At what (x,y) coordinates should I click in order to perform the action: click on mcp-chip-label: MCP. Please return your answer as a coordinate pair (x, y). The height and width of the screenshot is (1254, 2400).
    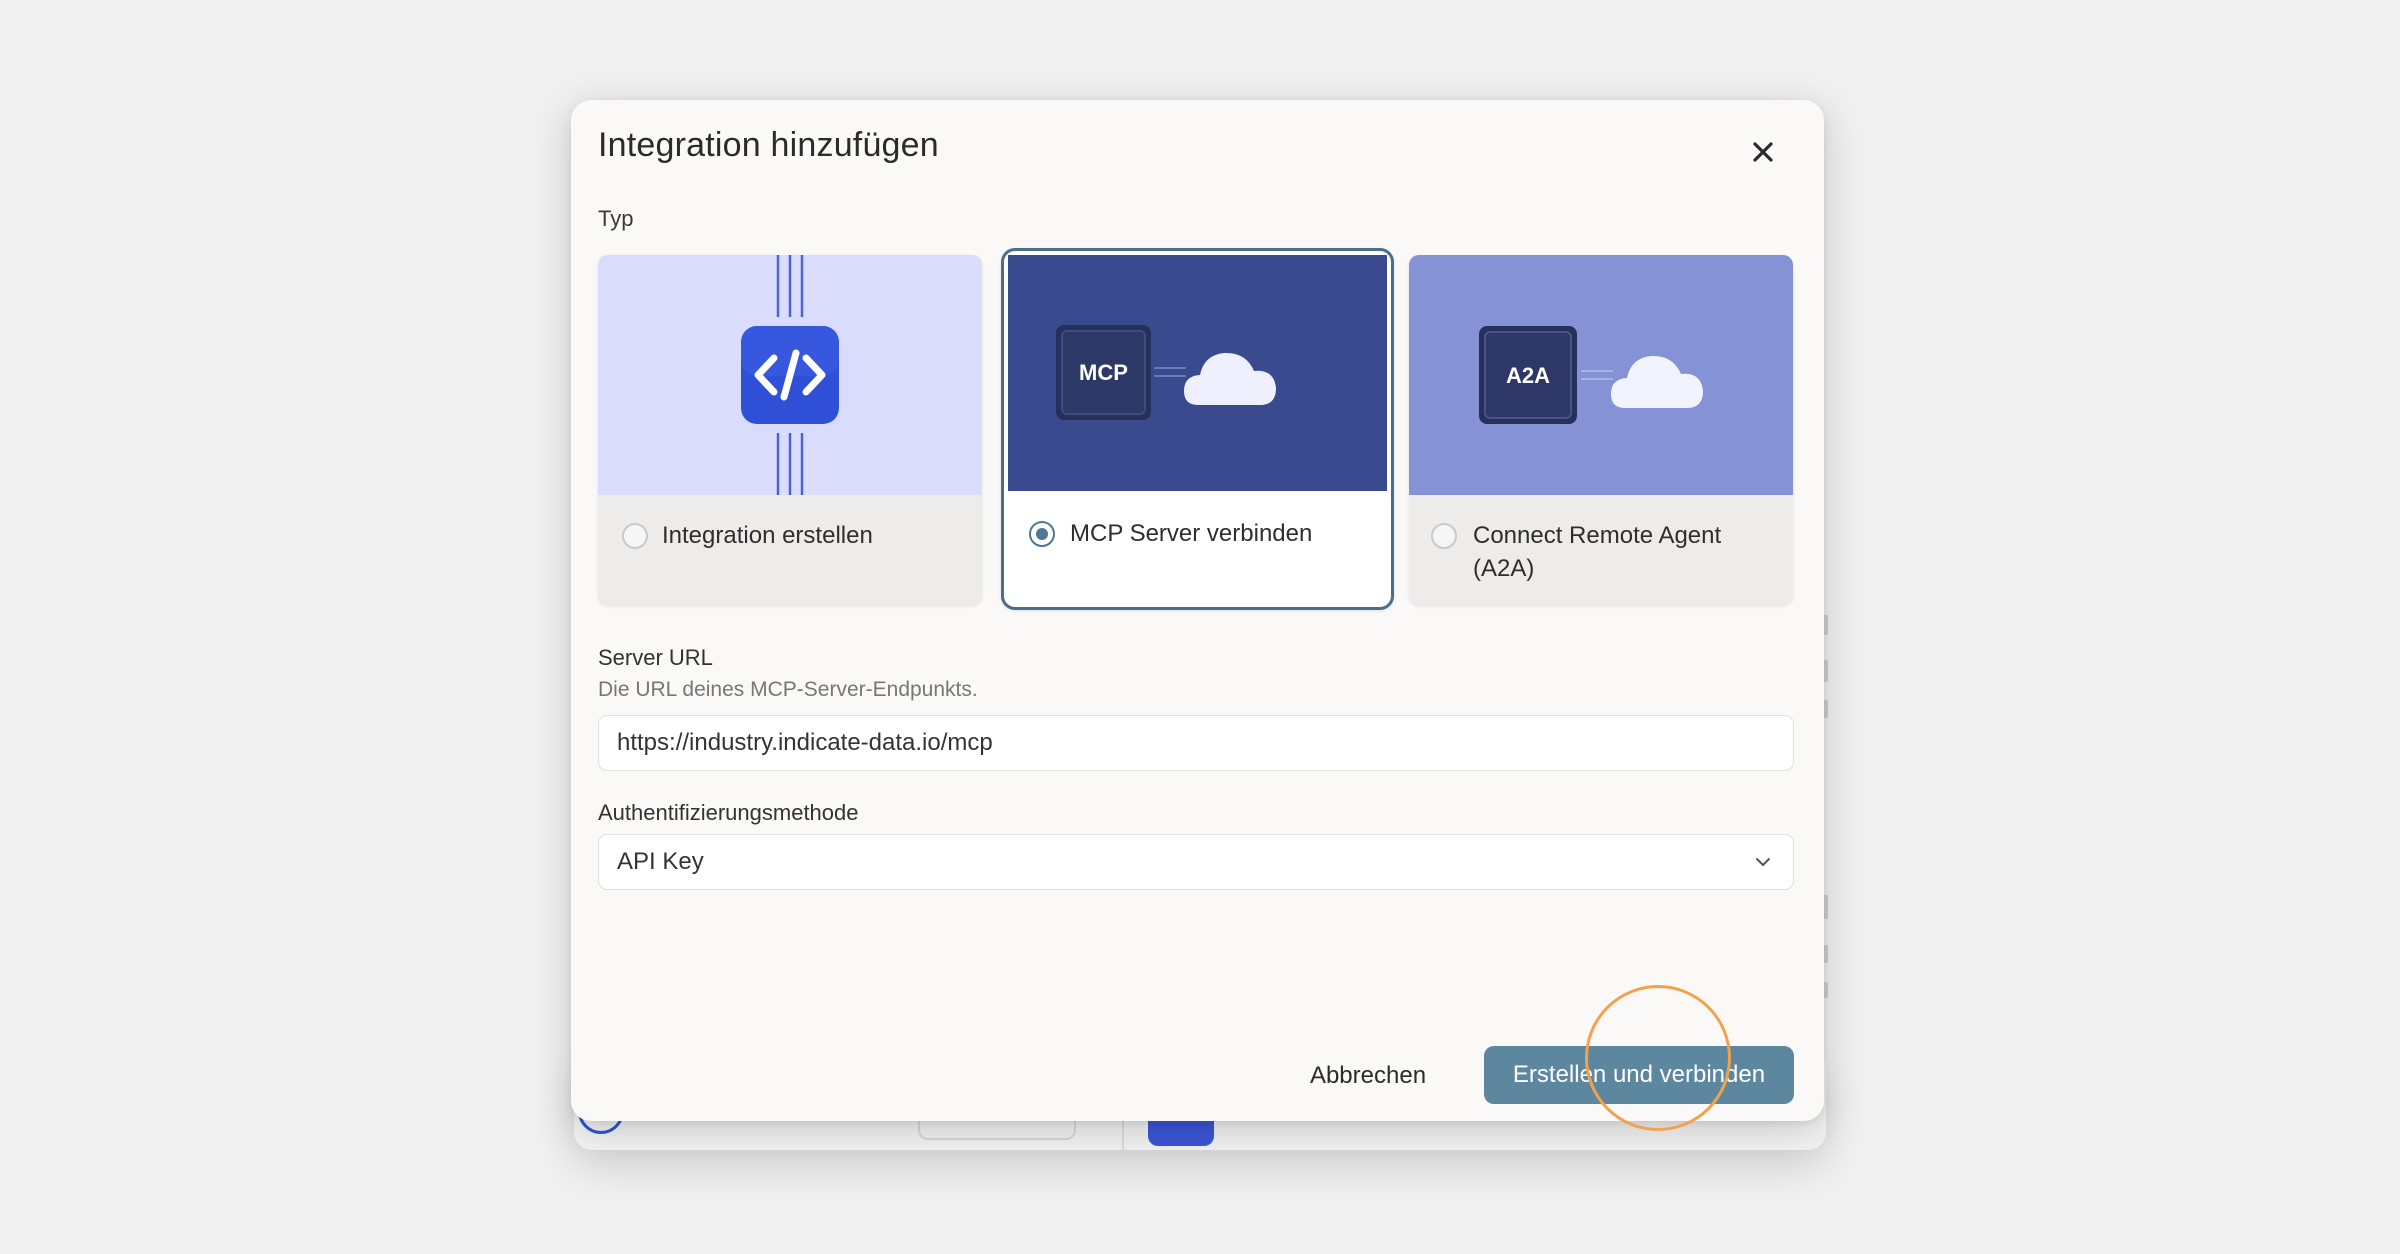
    Looking at the image, I should click on (1103, 372).